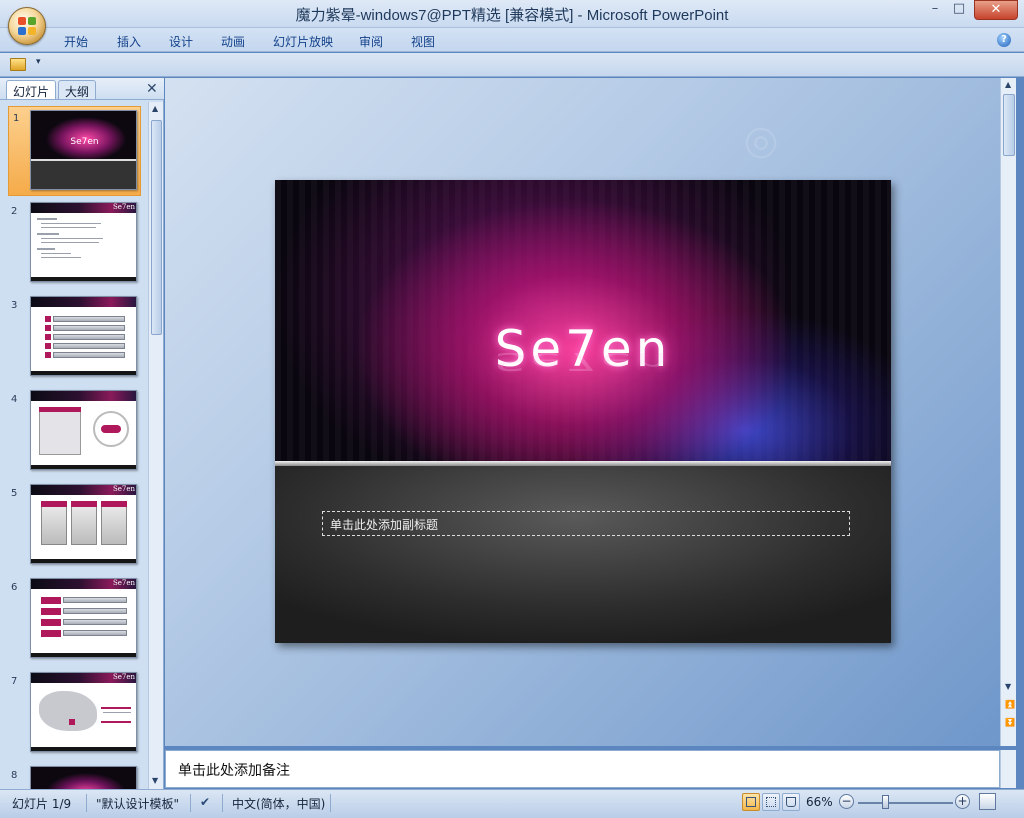 This screenshot has height=818, width=1024. I want to click on slide-thumbnail-3: 3, so click(74, 339).